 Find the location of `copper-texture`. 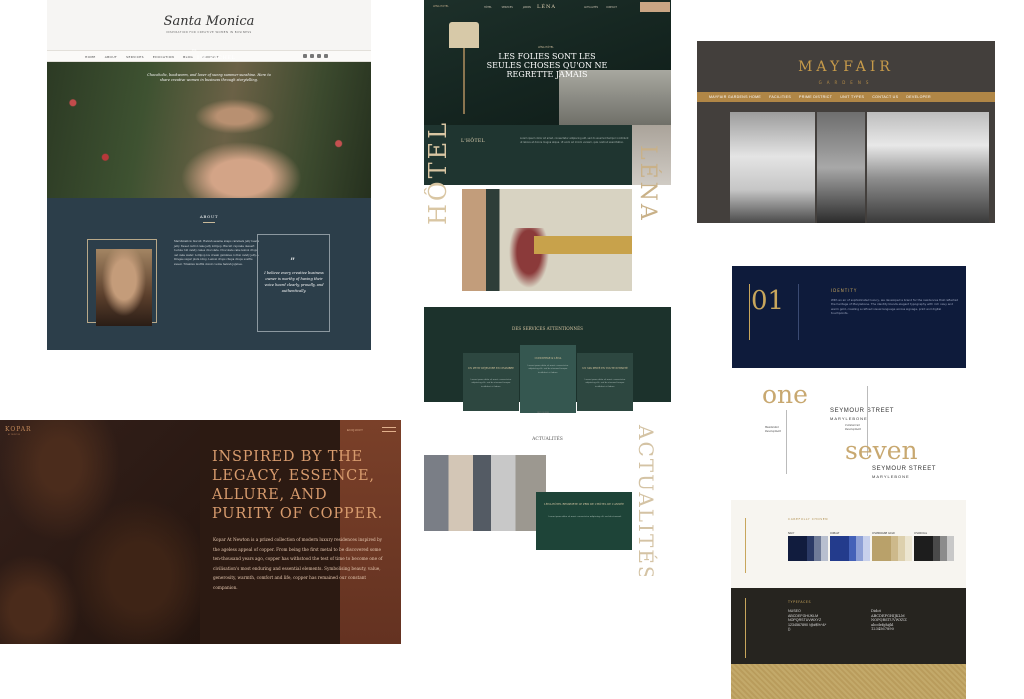

copper-texture is located at coordinates (100, 532).